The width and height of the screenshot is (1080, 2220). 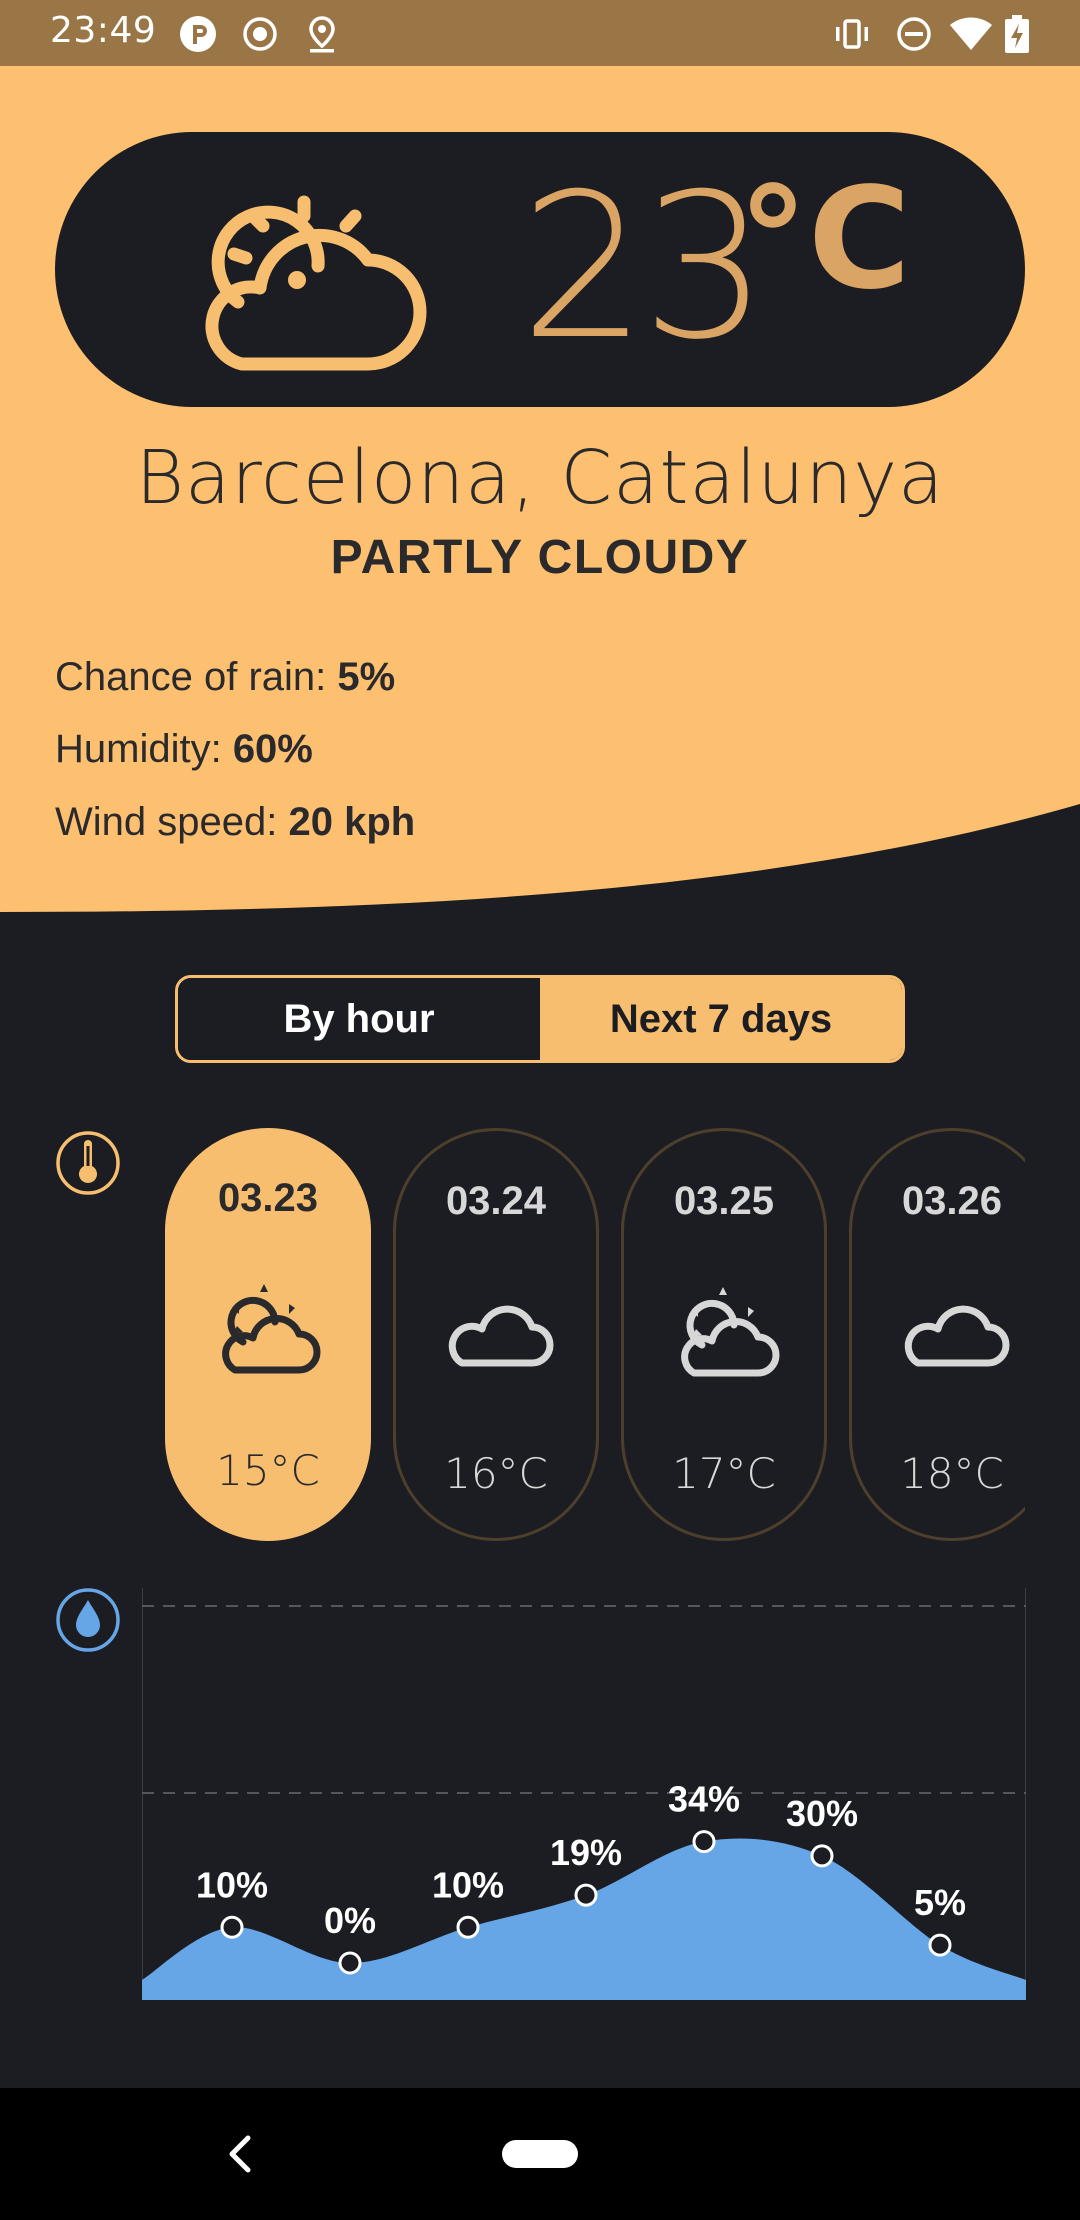 I want to click on status-bar: 23:49, so click(x=540, y=33).